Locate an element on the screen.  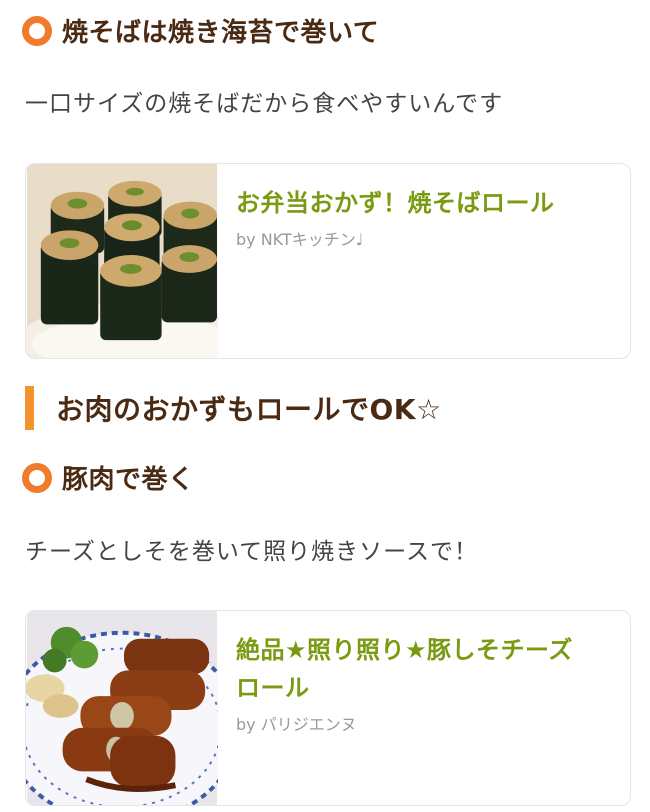
subheading-yakisoba: 焼そばは焼き海苔で巻いて is located at coordinates (200, 30).